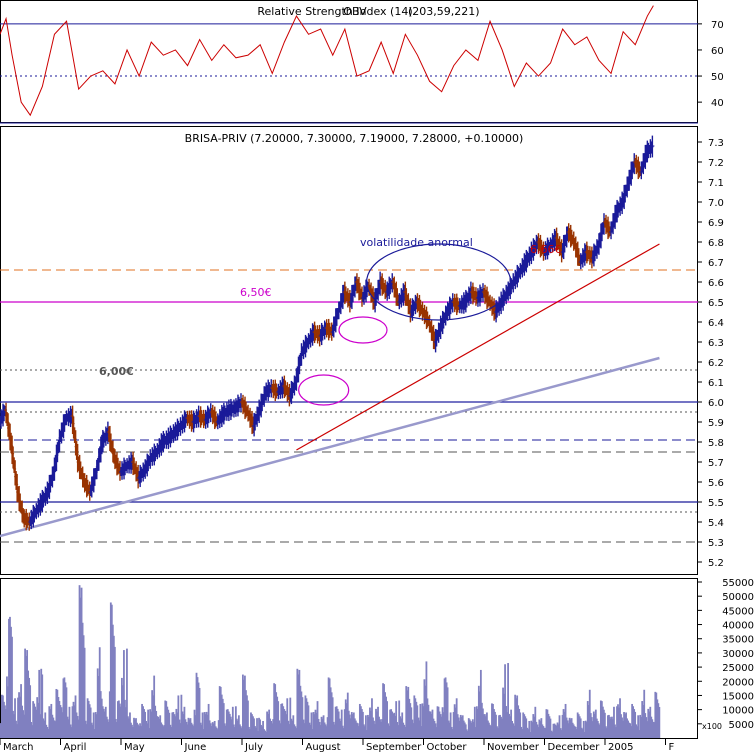 This screenshot has width=756, height=753. I want to click on volume-tick-label: 20000, so click(738, 682).